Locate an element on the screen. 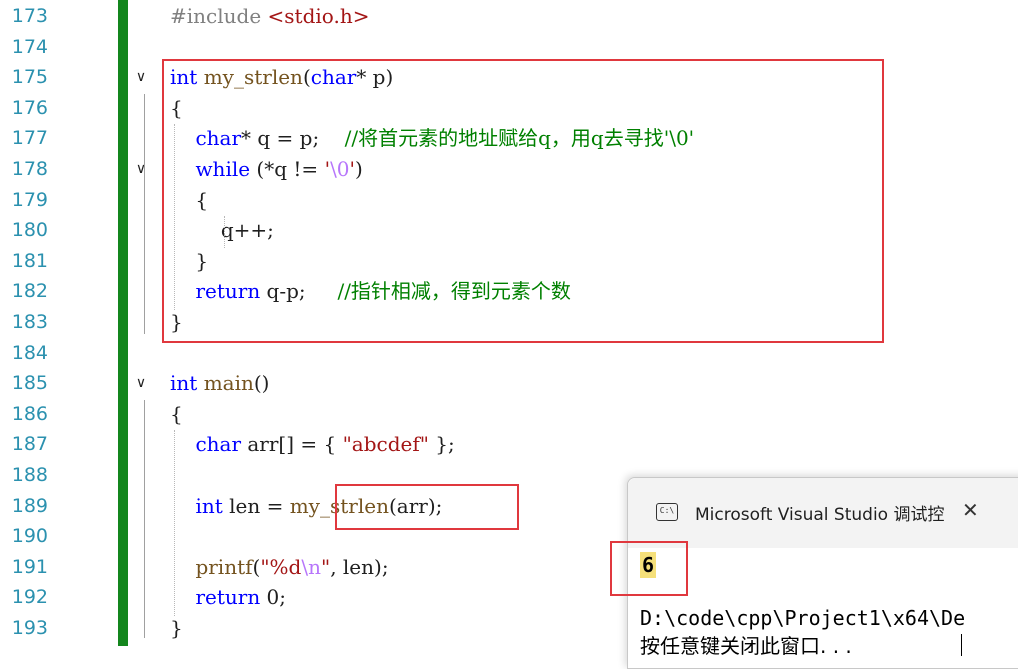 The width and height of the screenshot is (1018, 669). code-line: 186 { is located at coordinates (509, 414).